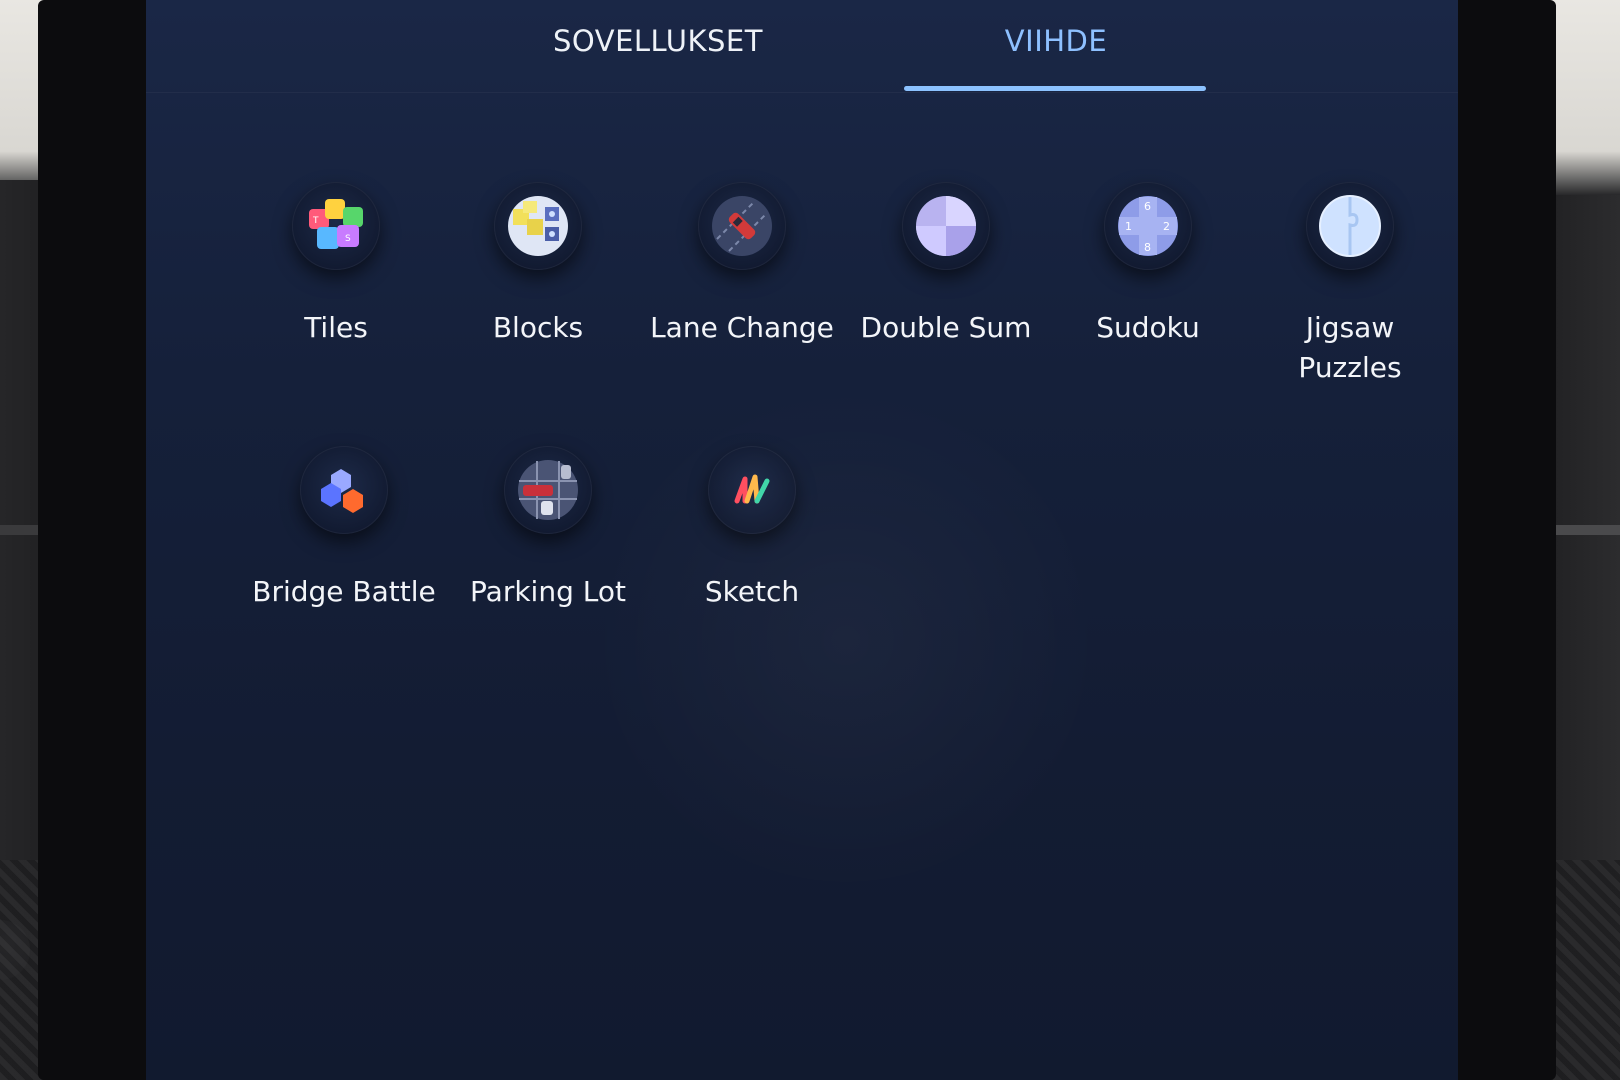  What do you see at coordinates (315, 221) in the screenshot?
I see `svg-text: T` at bounding box center [315, 221].